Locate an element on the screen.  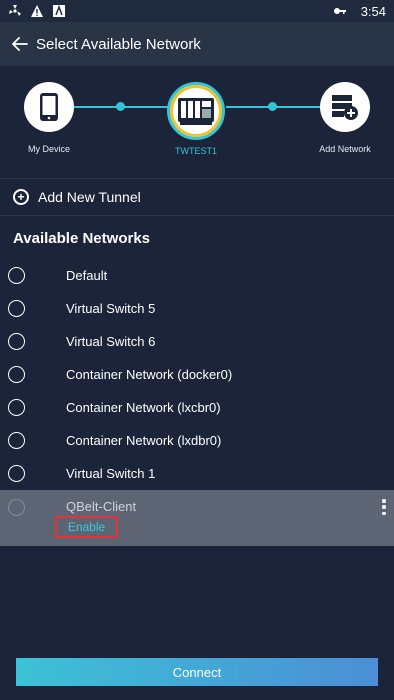
nas-node is located at coordinates (196, 111).